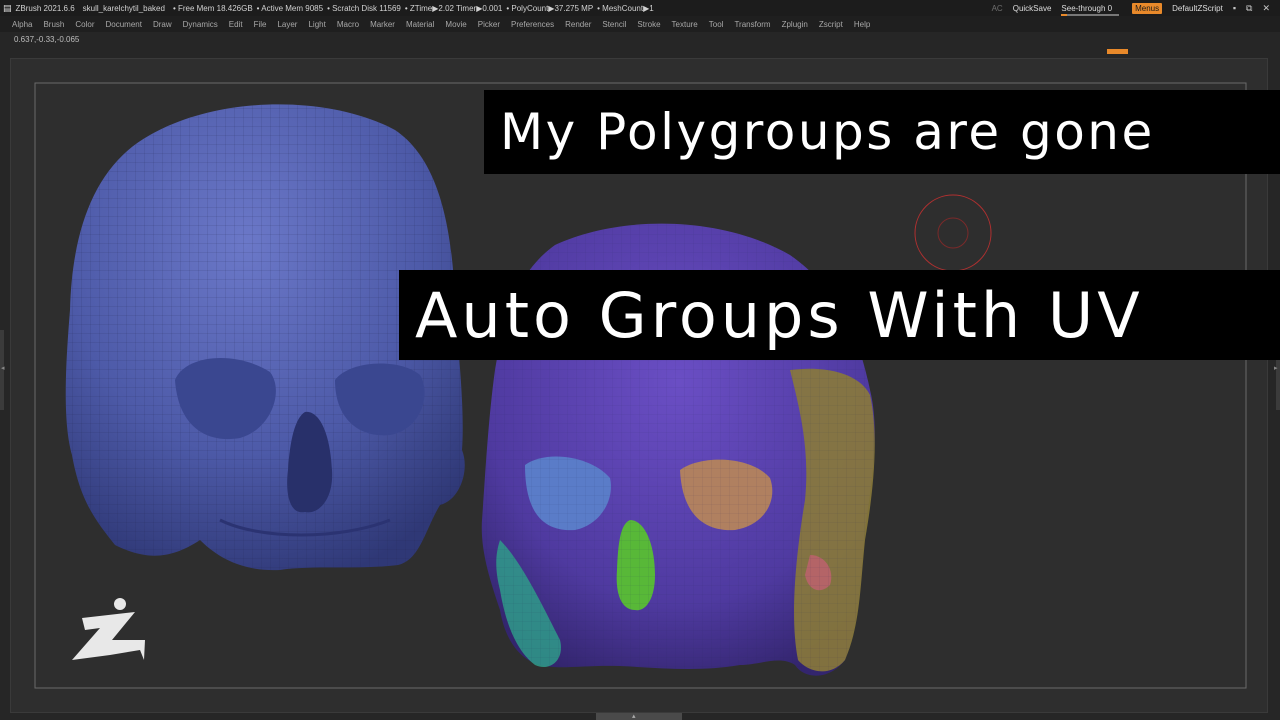 The height and width of the screenshot is (720, 1280). What do you see at coordinates (882, 132) in the screenshot?
I see `overlay-title-line1: My Polygroups are gone` at bounding box center [882, 132].